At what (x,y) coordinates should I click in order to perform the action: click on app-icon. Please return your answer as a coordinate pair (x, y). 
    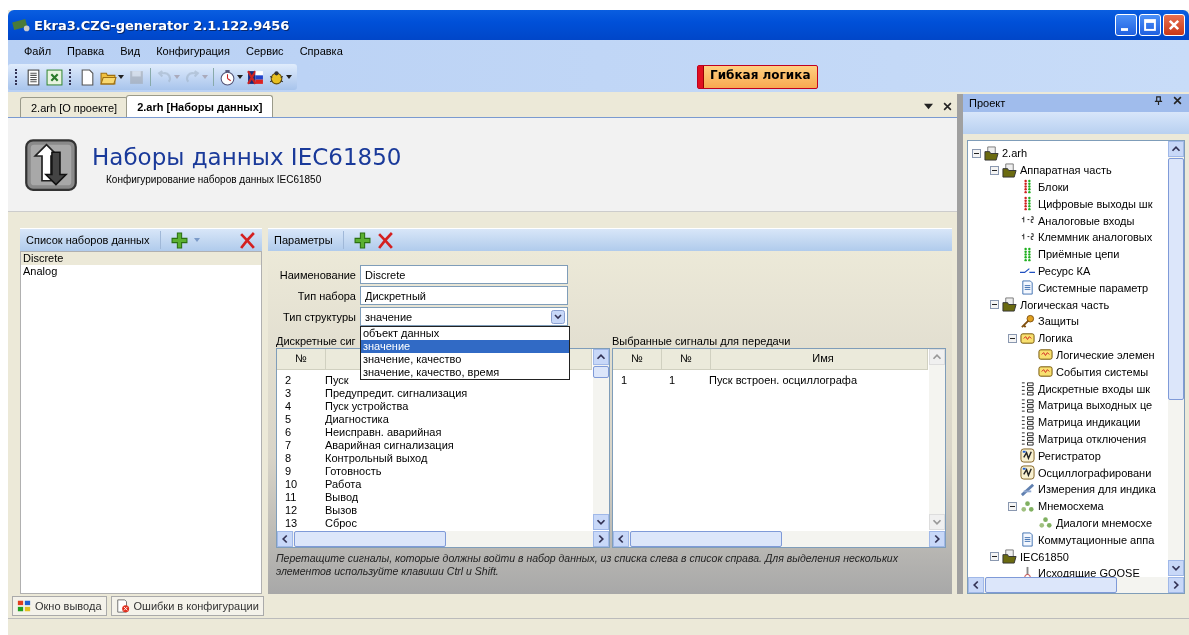
    Looking at the image, I should click on (21, 25).